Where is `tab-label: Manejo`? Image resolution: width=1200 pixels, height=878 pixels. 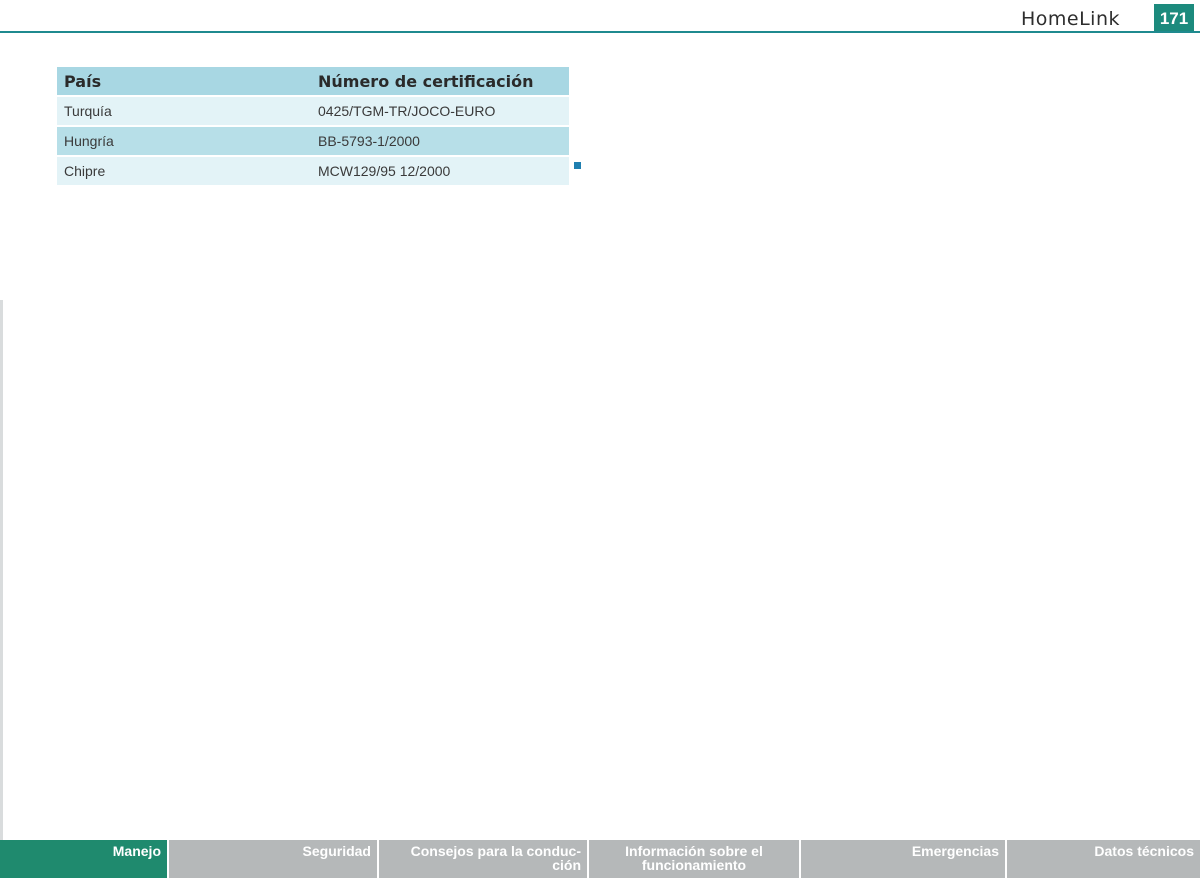 tab-label: Manejo is located at coordinates (136, 851).